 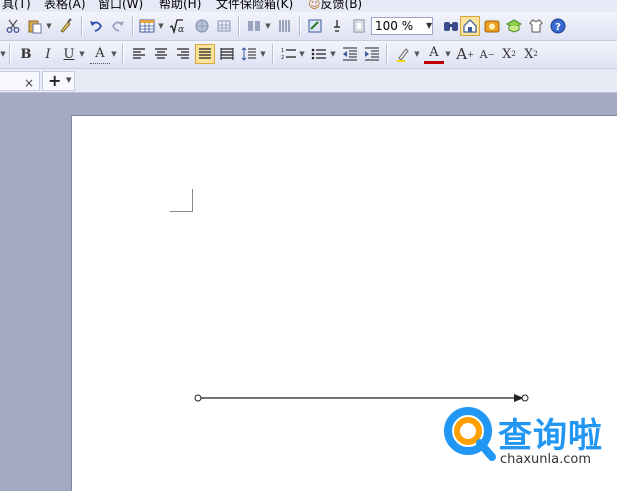 I want to click on formula-icon: α, so click(x=180, y=26).